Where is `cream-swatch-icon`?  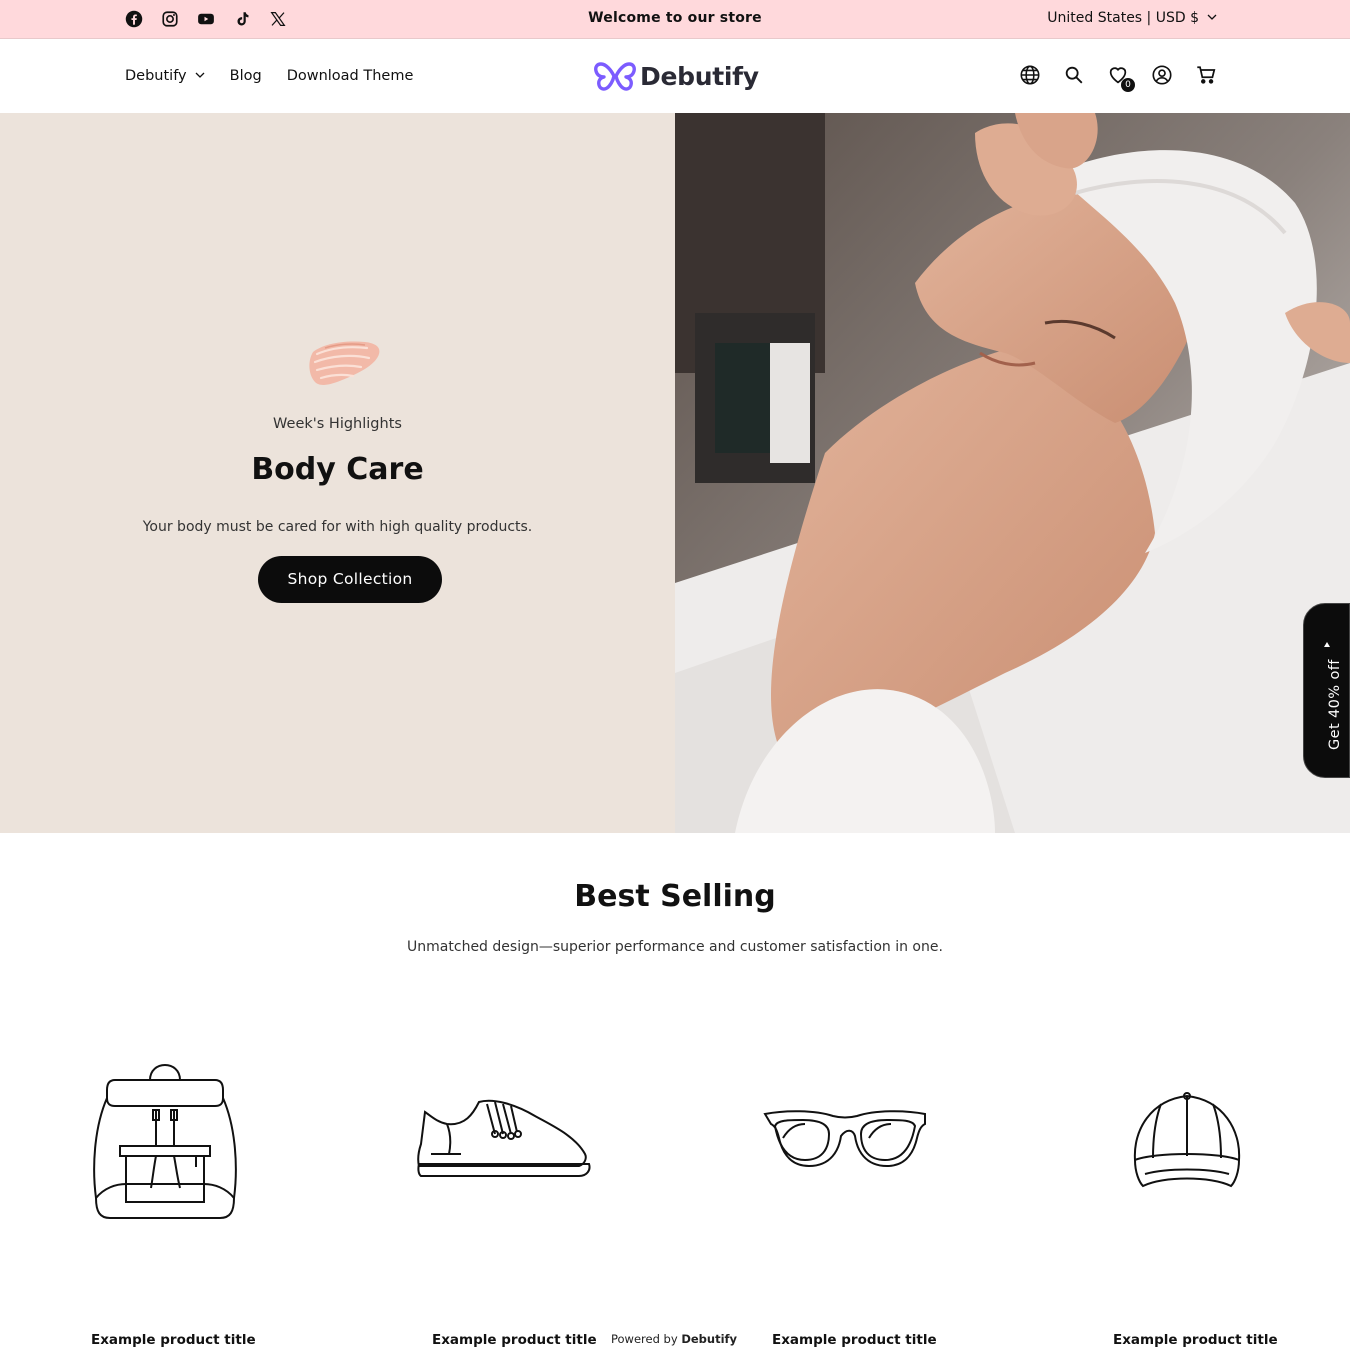
cream-swatch-icon is located at coordinates (344, 363).